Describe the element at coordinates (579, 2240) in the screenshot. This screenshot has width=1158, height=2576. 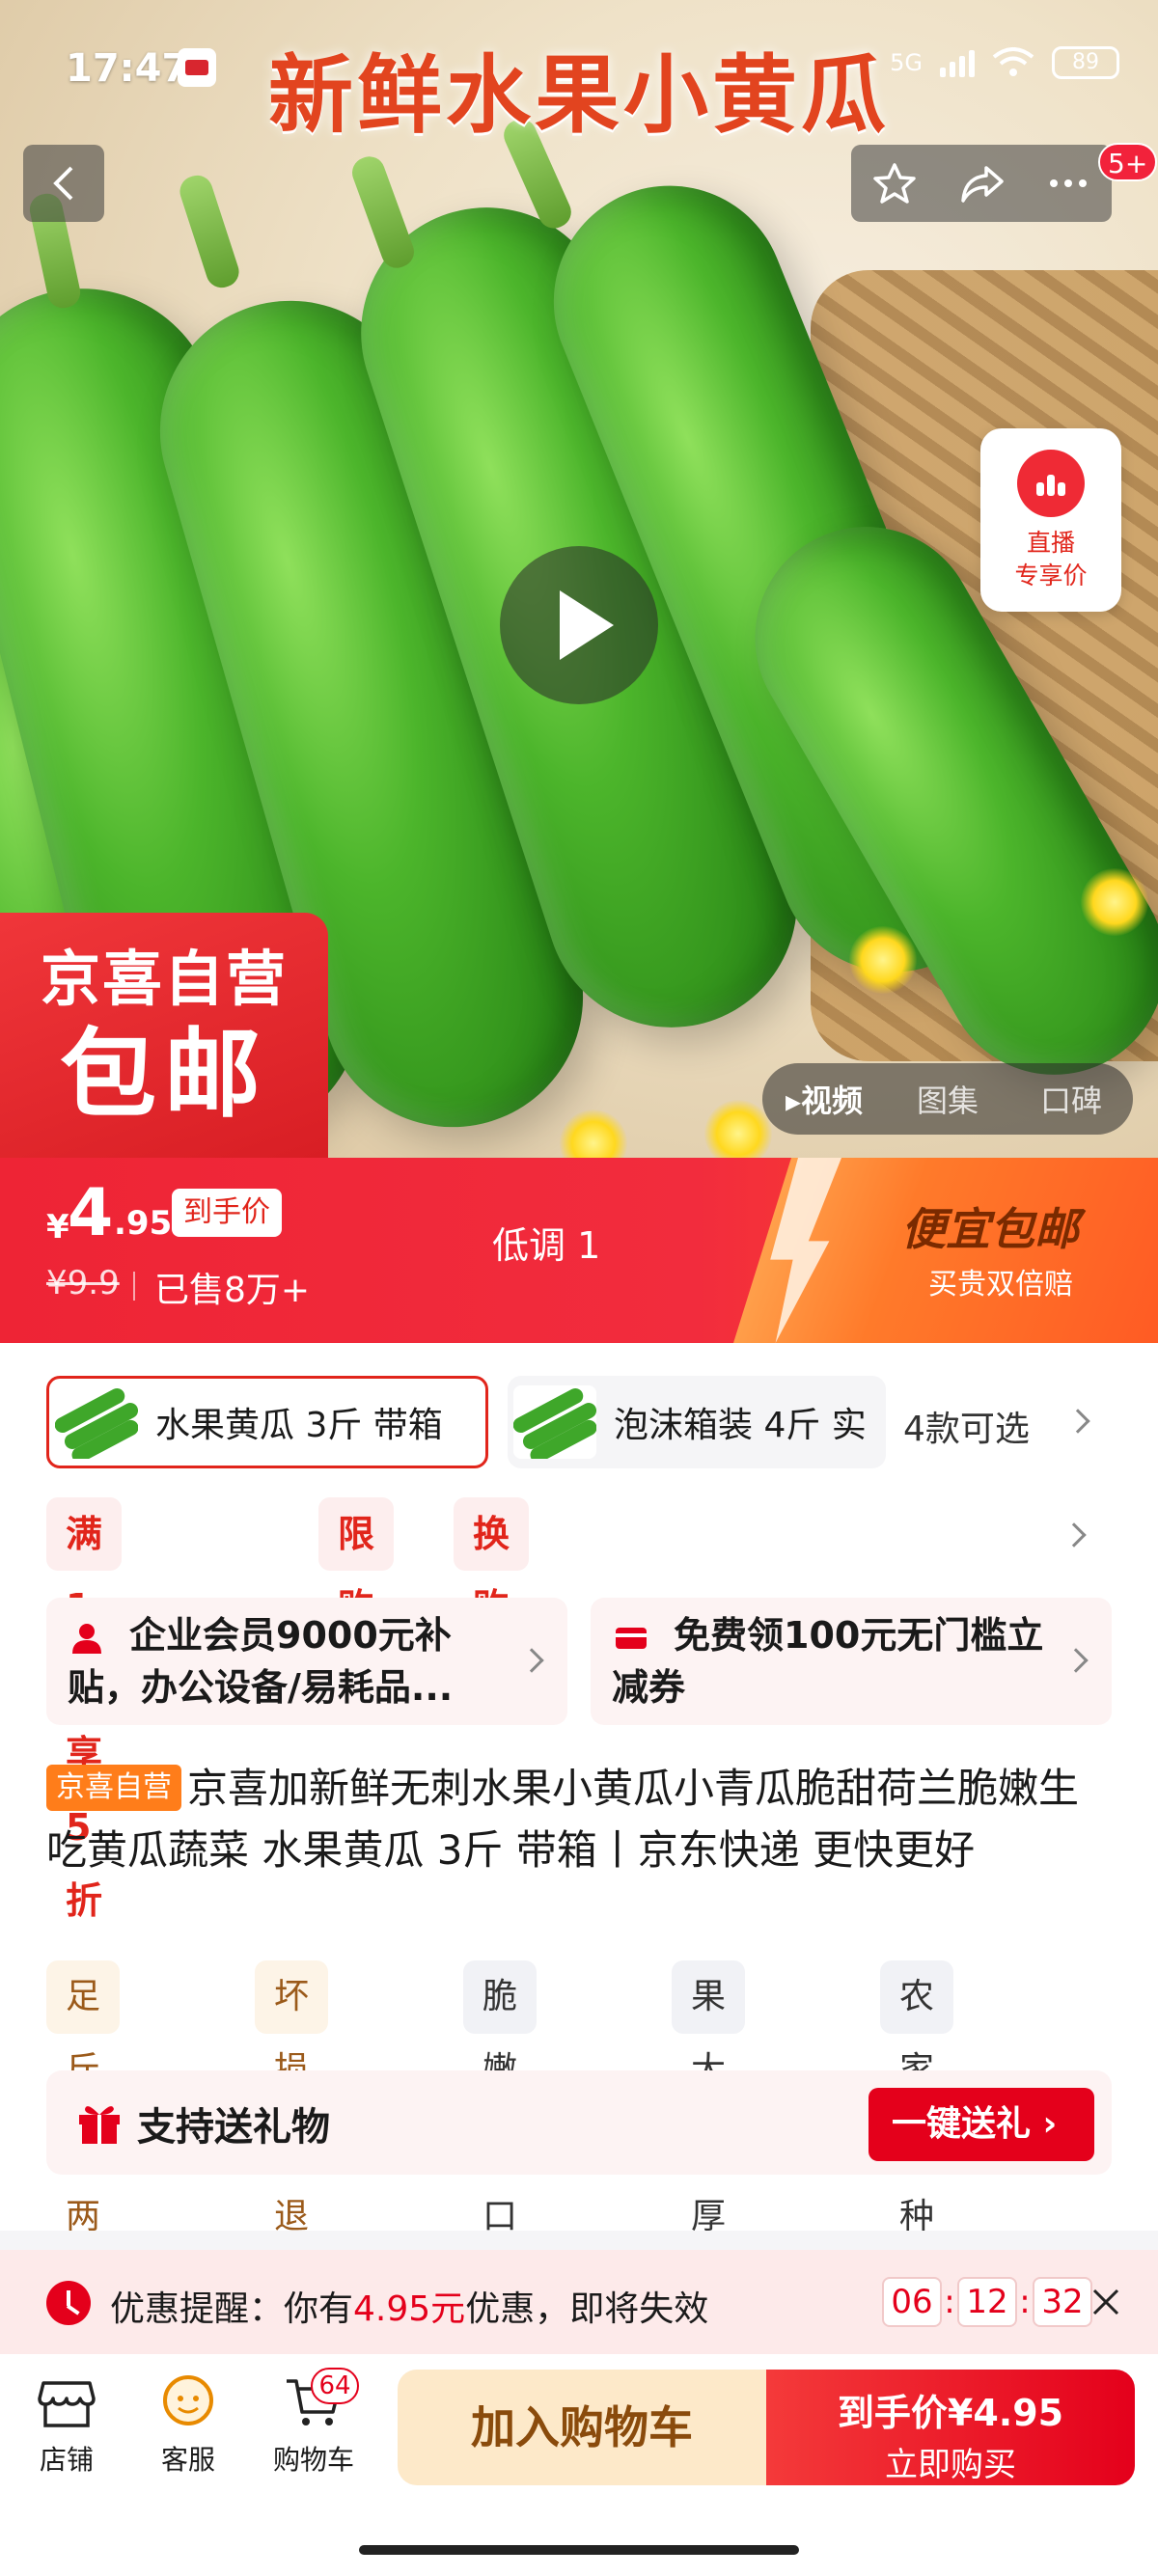
I see `section-divider` at that location.